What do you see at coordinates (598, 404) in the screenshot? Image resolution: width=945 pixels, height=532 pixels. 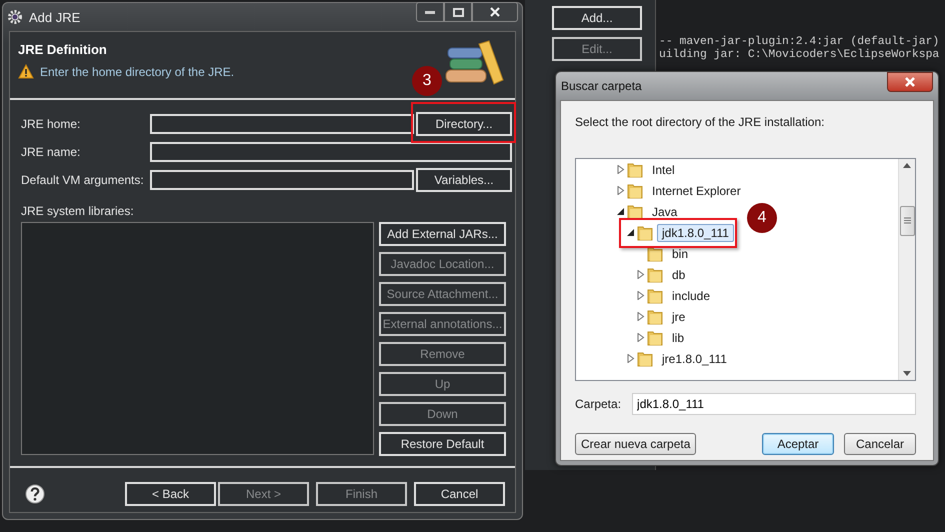 I see `field-label: Carpeta:` at bounding box center [598, 404].